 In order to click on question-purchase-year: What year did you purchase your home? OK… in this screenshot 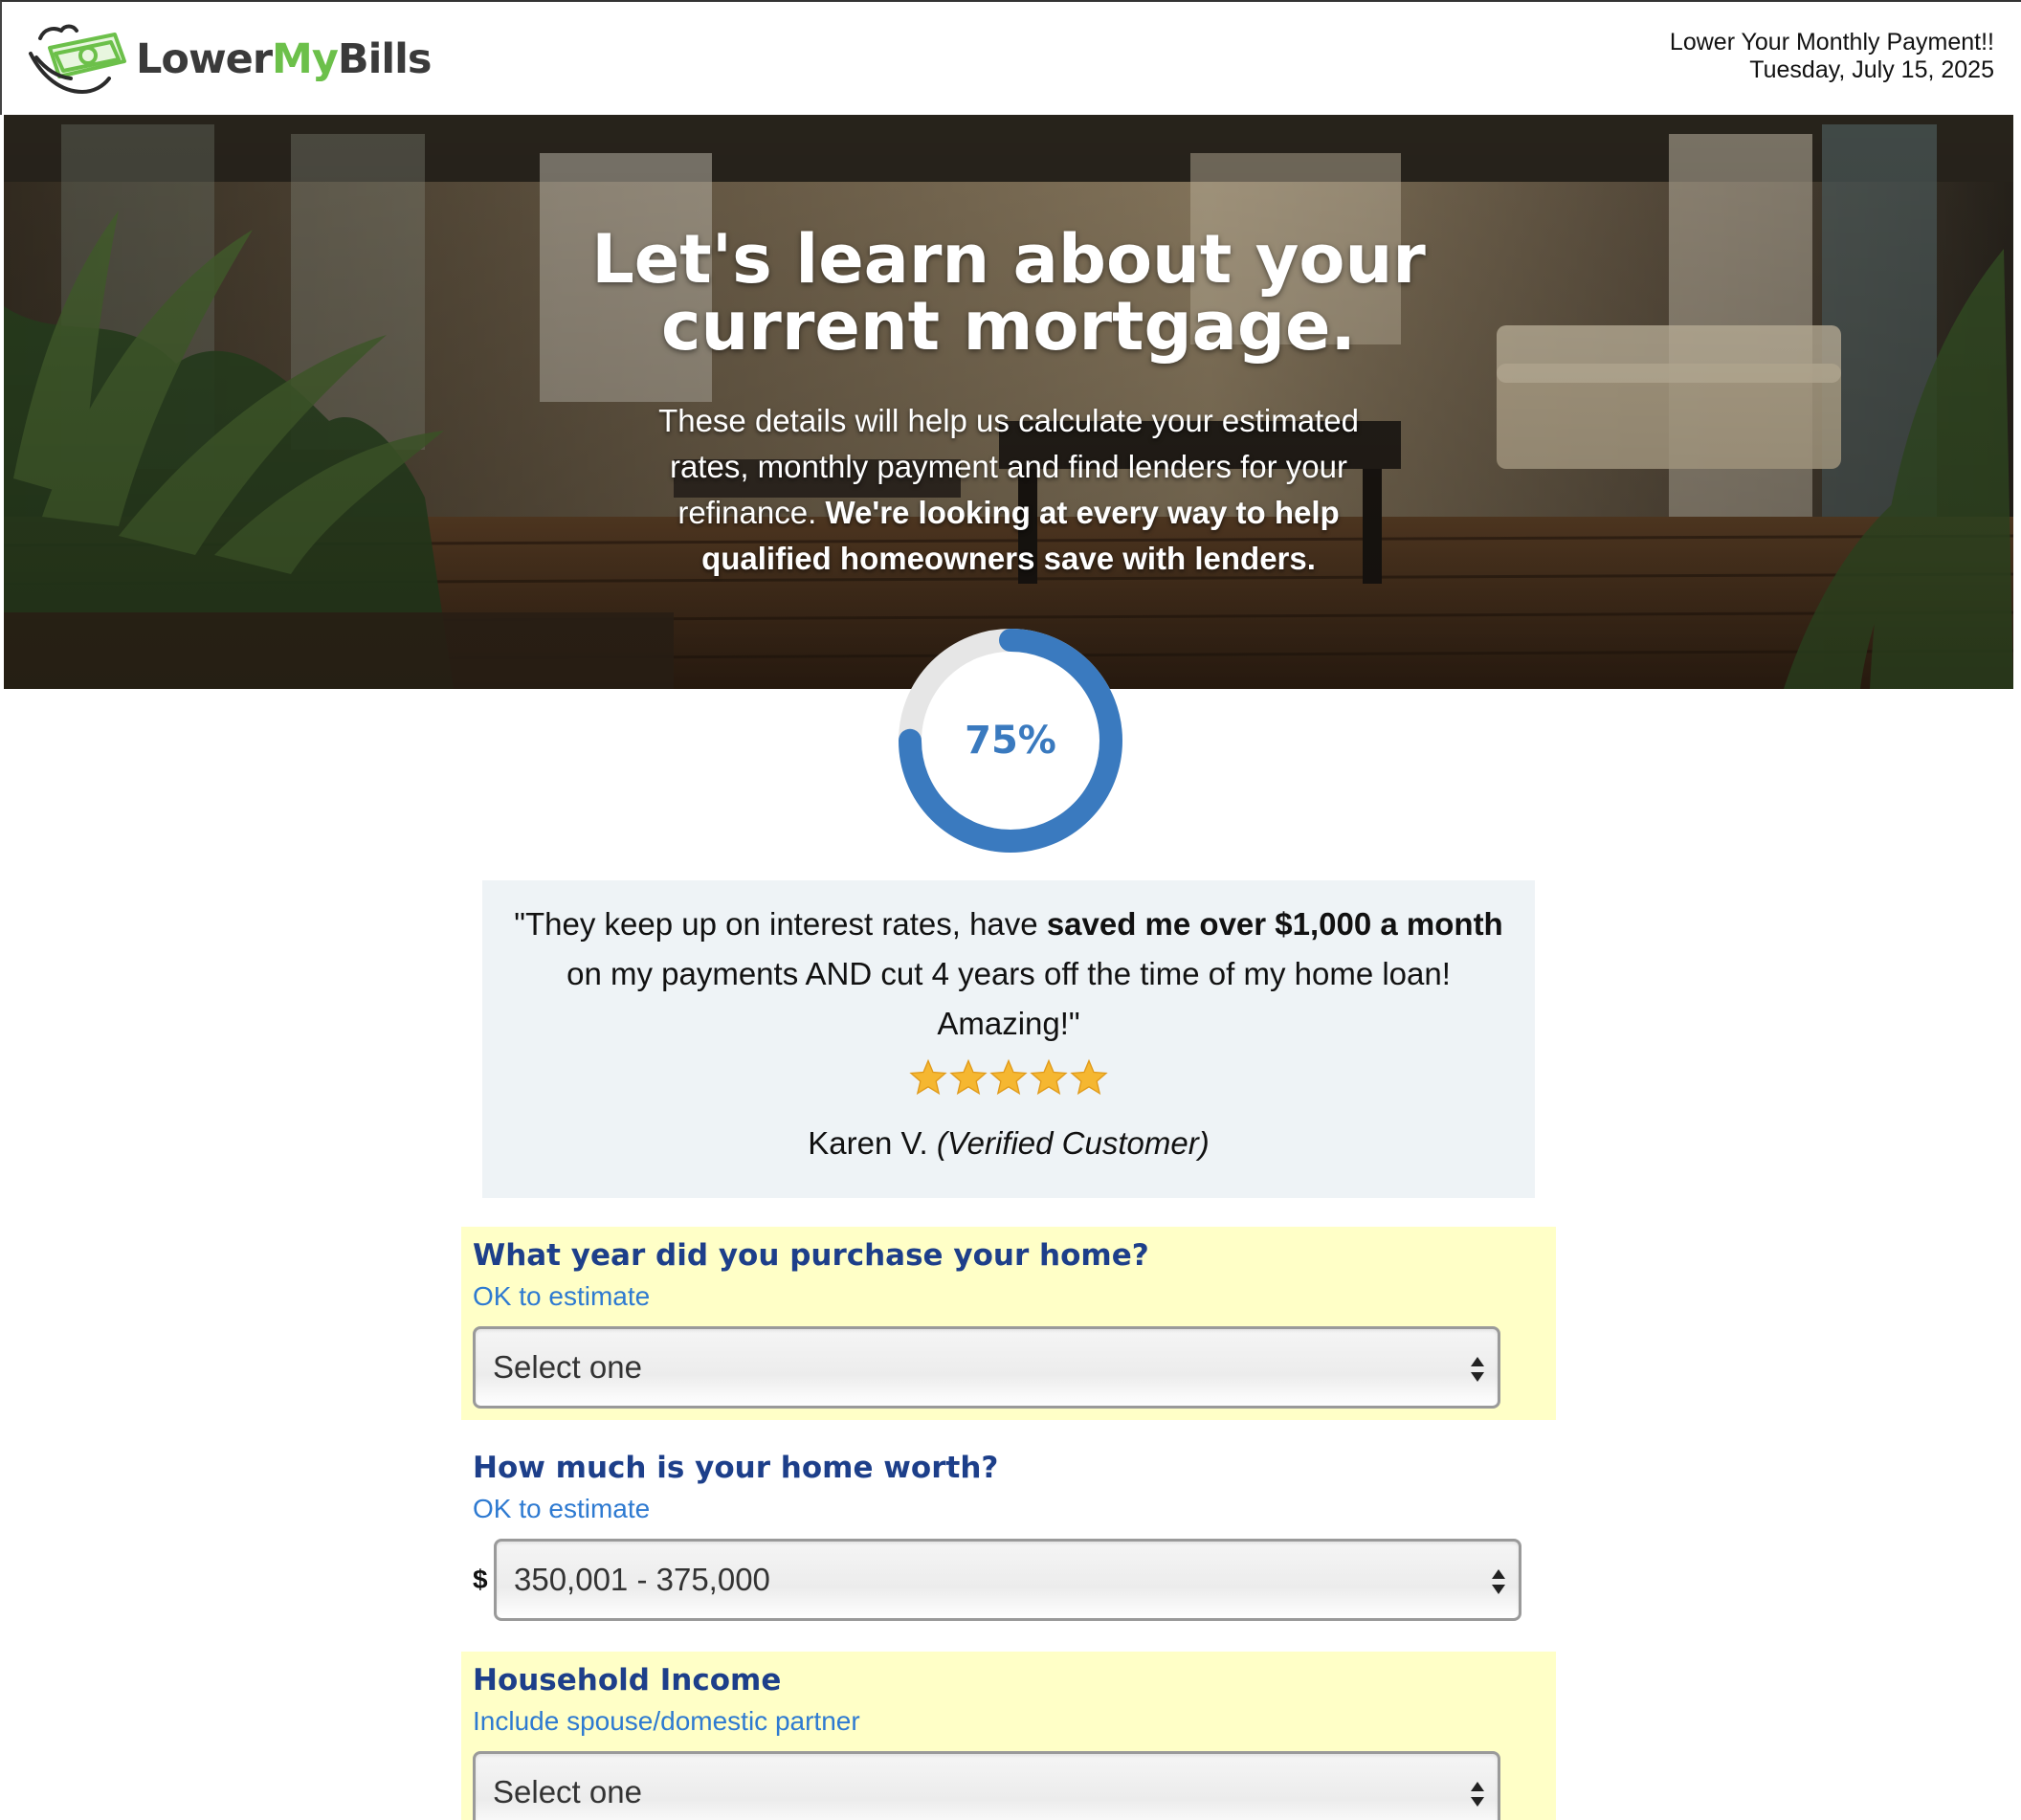, I will do `click(1008, 1324)`.